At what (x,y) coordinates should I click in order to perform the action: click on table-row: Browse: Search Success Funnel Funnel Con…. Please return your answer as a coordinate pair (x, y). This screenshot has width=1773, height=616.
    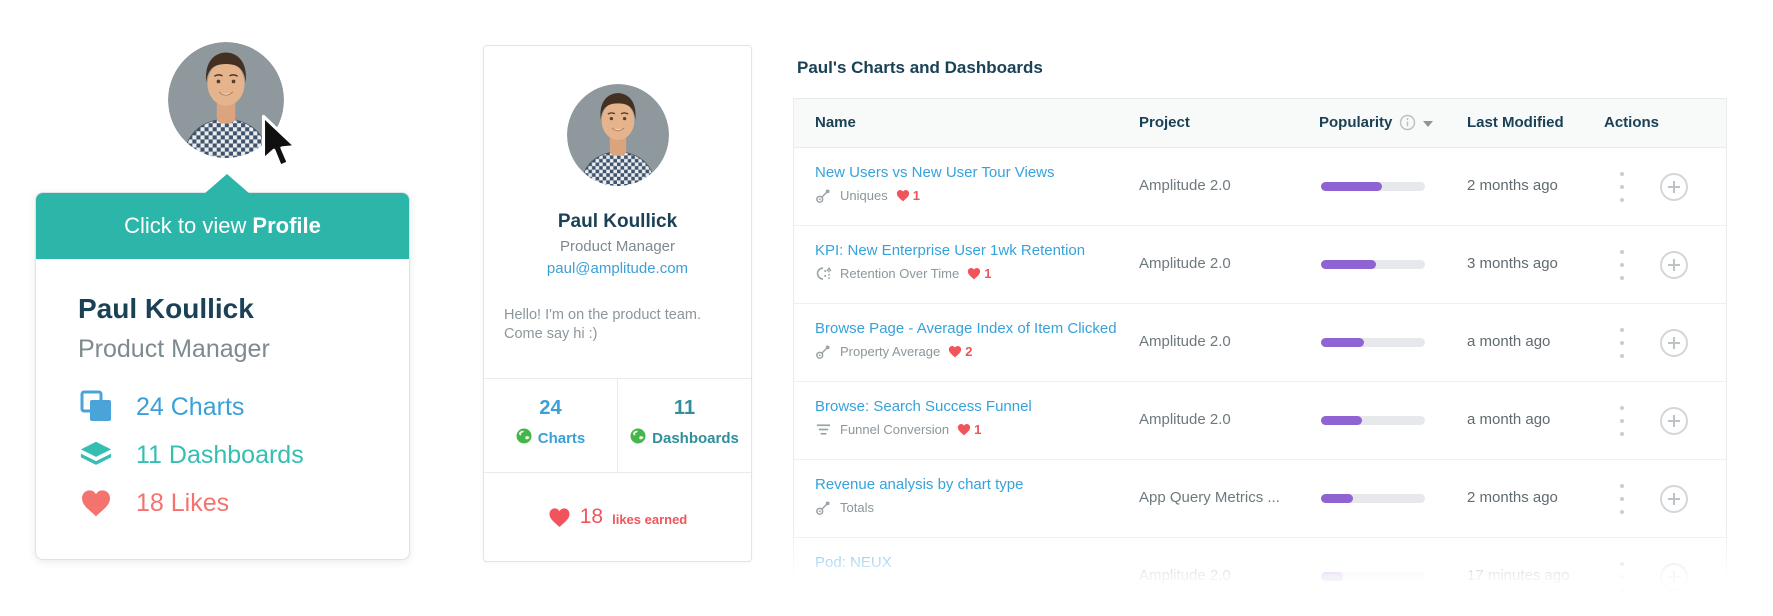
    Looking at the image, I should click on (1260, 421).